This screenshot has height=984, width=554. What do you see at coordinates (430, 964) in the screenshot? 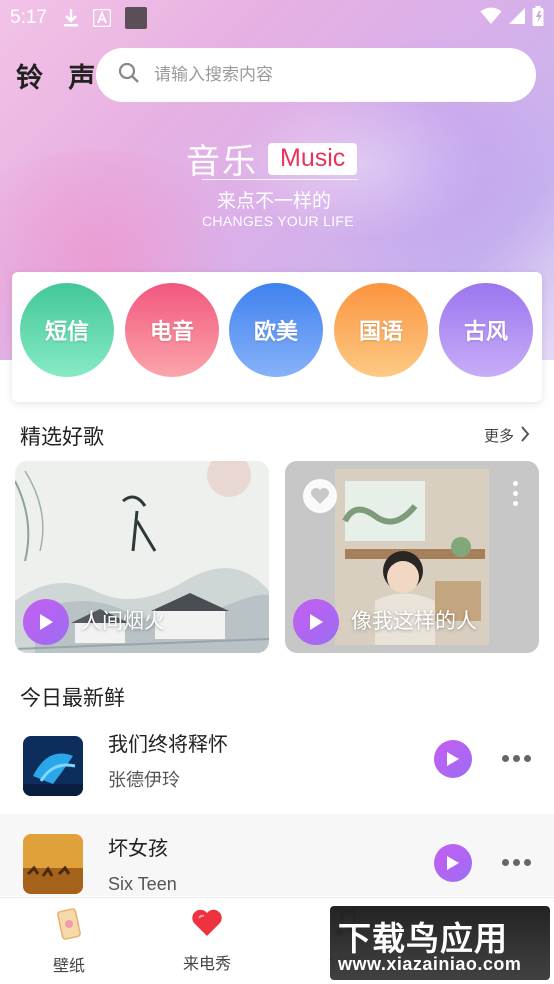
I see `watermark-url: www.xiazainiao.com` at bounding box center [430, 964].